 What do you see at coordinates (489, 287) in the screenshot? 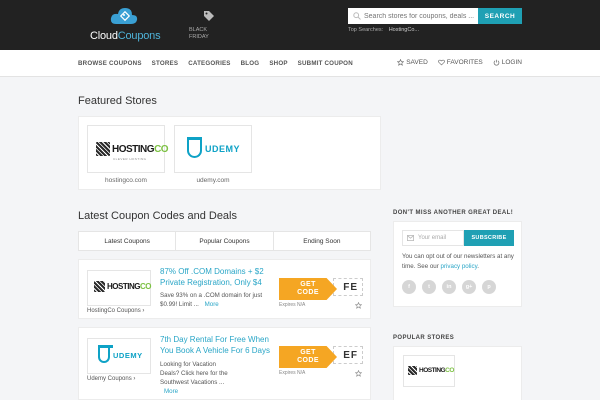
I see `pinterest-icon: p` at bounding box center [489, 287].